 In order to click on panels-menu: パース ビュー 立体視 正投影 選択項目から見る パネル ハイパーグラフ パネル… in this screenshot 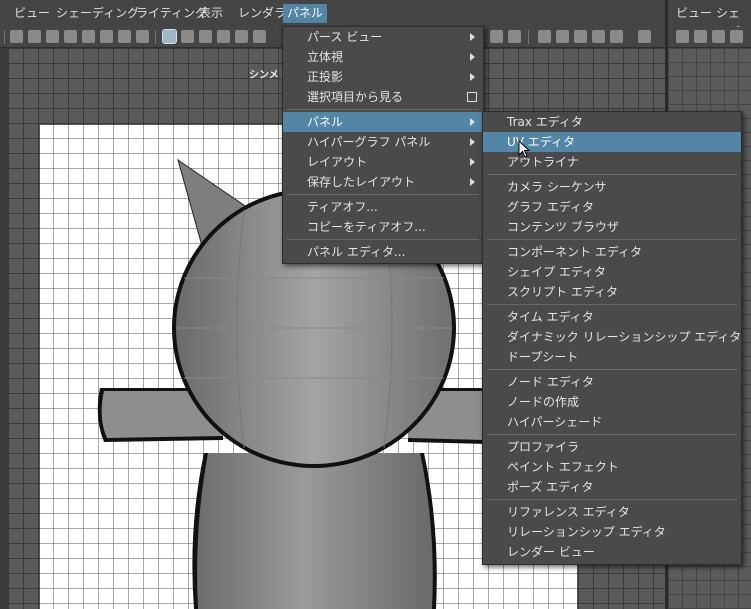, I will do `click(383, 145)`.